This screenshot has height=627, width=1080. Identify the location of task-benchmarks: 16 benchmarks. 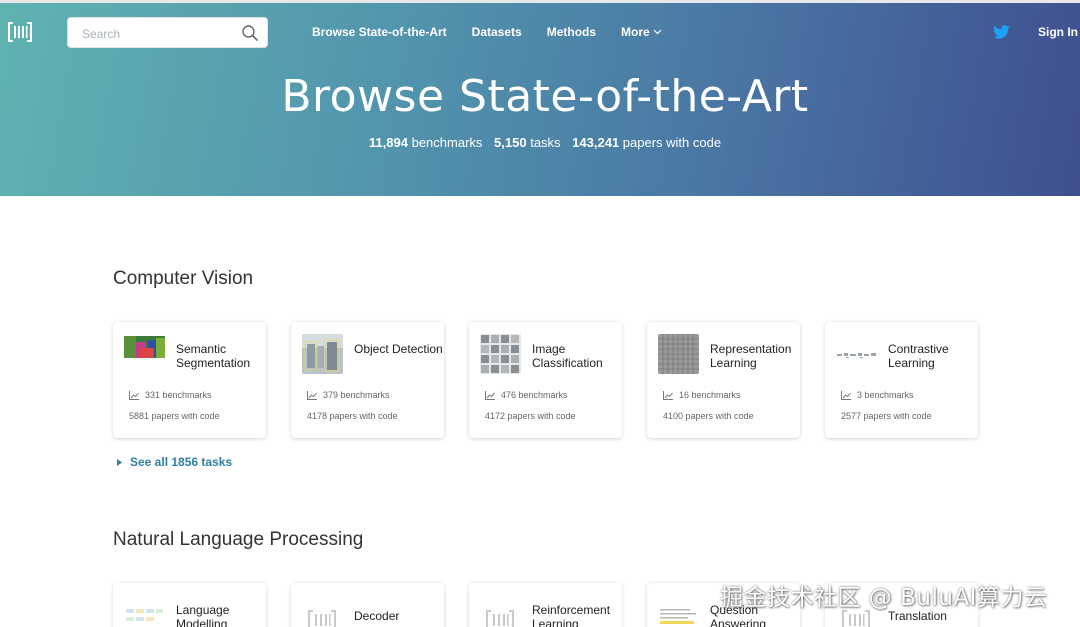
(702, 395).